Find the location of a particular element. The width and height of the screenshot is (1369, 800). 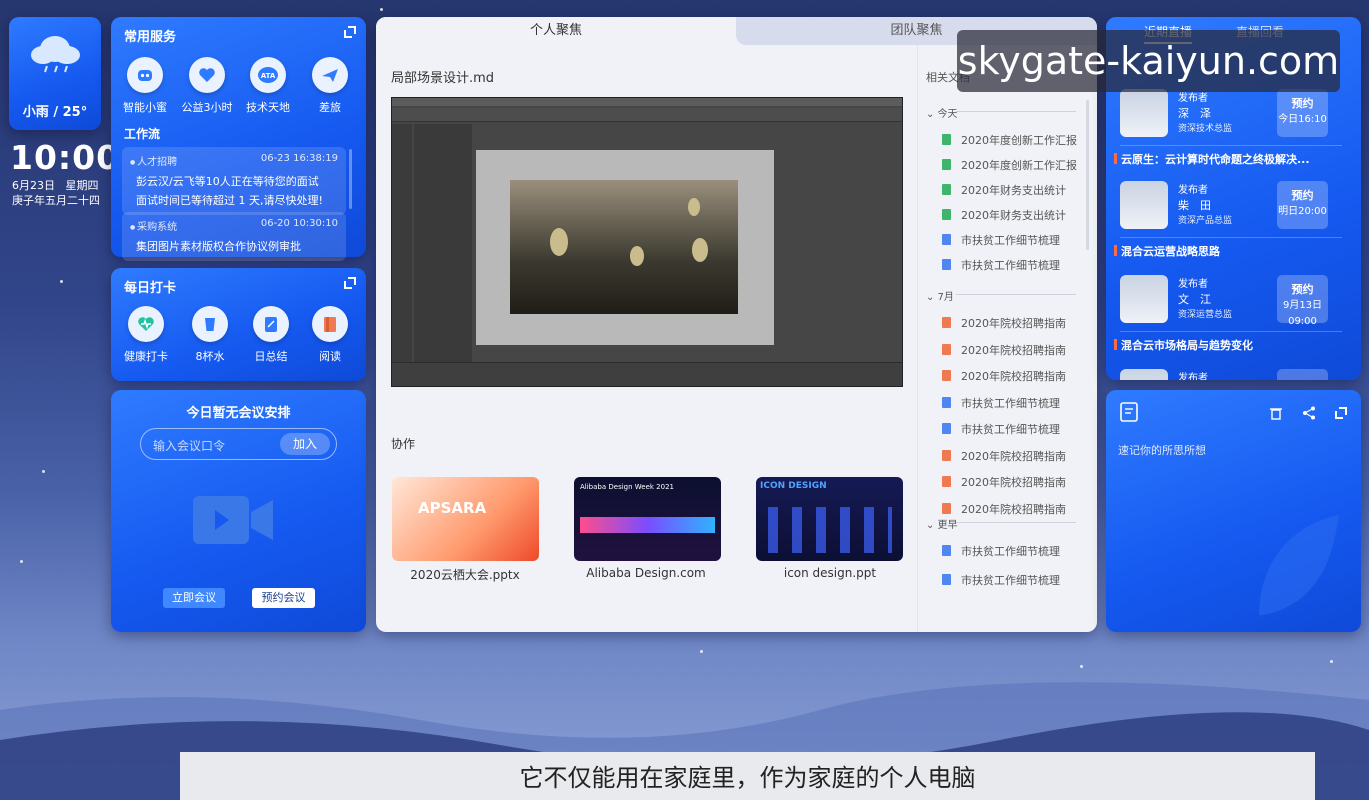

join-button: 加入 is located at coordinates (305, 444).